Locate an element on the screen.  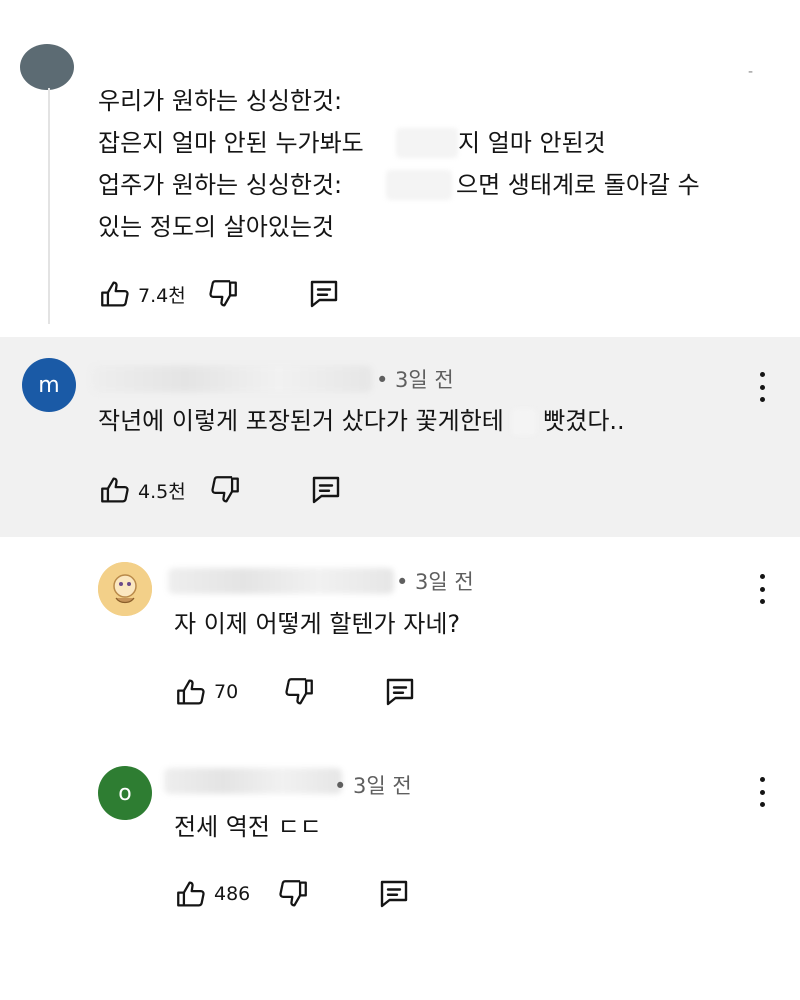
like-count: 4.5천 is located at coordinates (162, 491).